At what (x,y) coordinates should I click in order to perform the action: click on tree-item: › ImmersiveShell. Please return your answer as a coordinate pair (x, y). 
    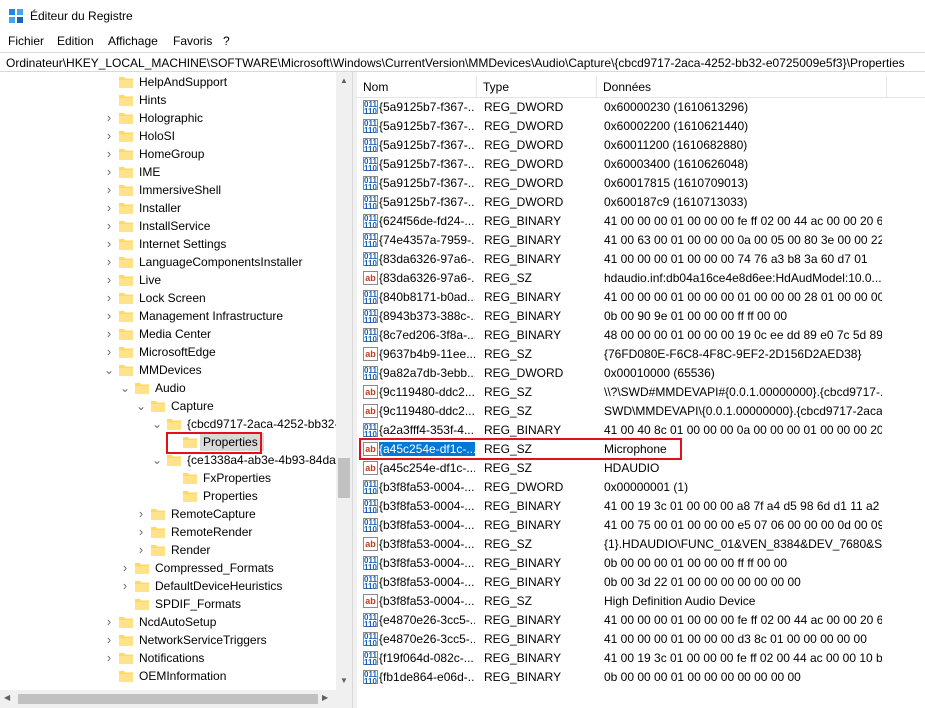
    Looking at the image, I should click on (168, 190).